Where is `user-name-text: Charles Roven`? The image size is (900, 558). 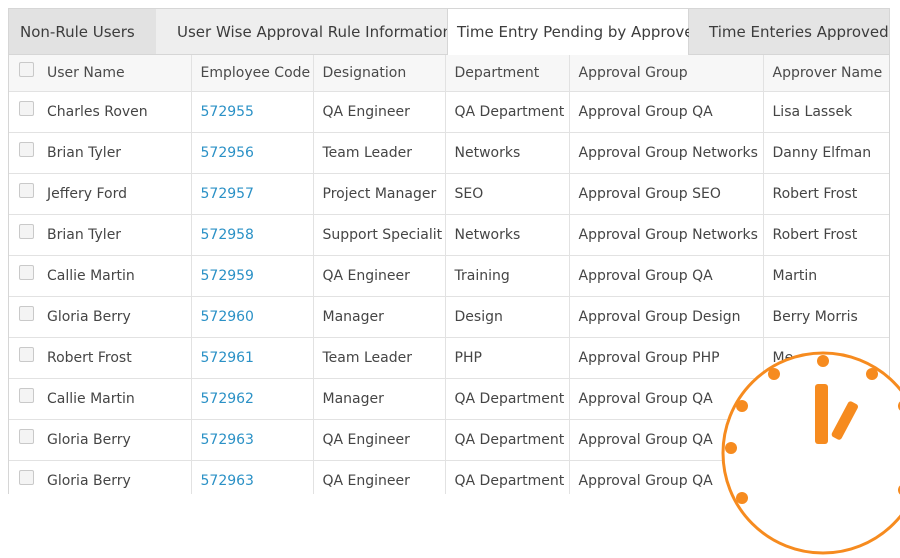 user-name-text: Charles Roven is located at coordinates (97, 111).